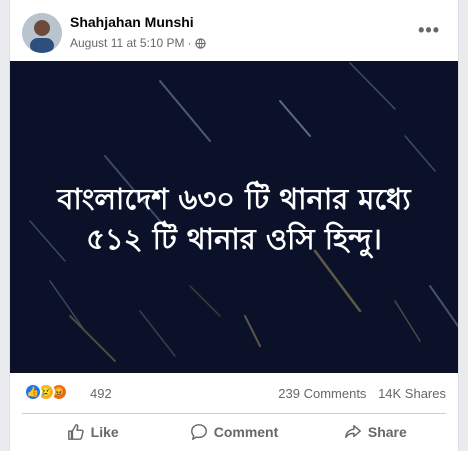 The image size is (468, 451). I want to click on reaction-icons: 👍 😢 😡, so click(46, 392).